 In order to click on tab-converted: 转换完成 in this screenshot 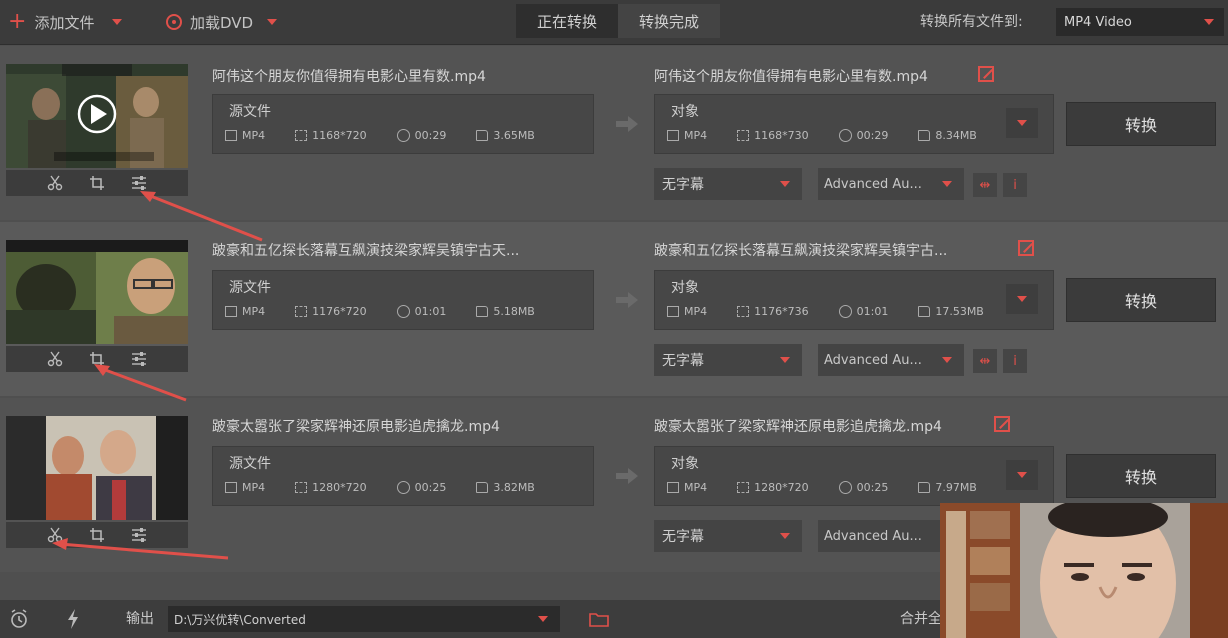, I will do `click(669, 21)`.